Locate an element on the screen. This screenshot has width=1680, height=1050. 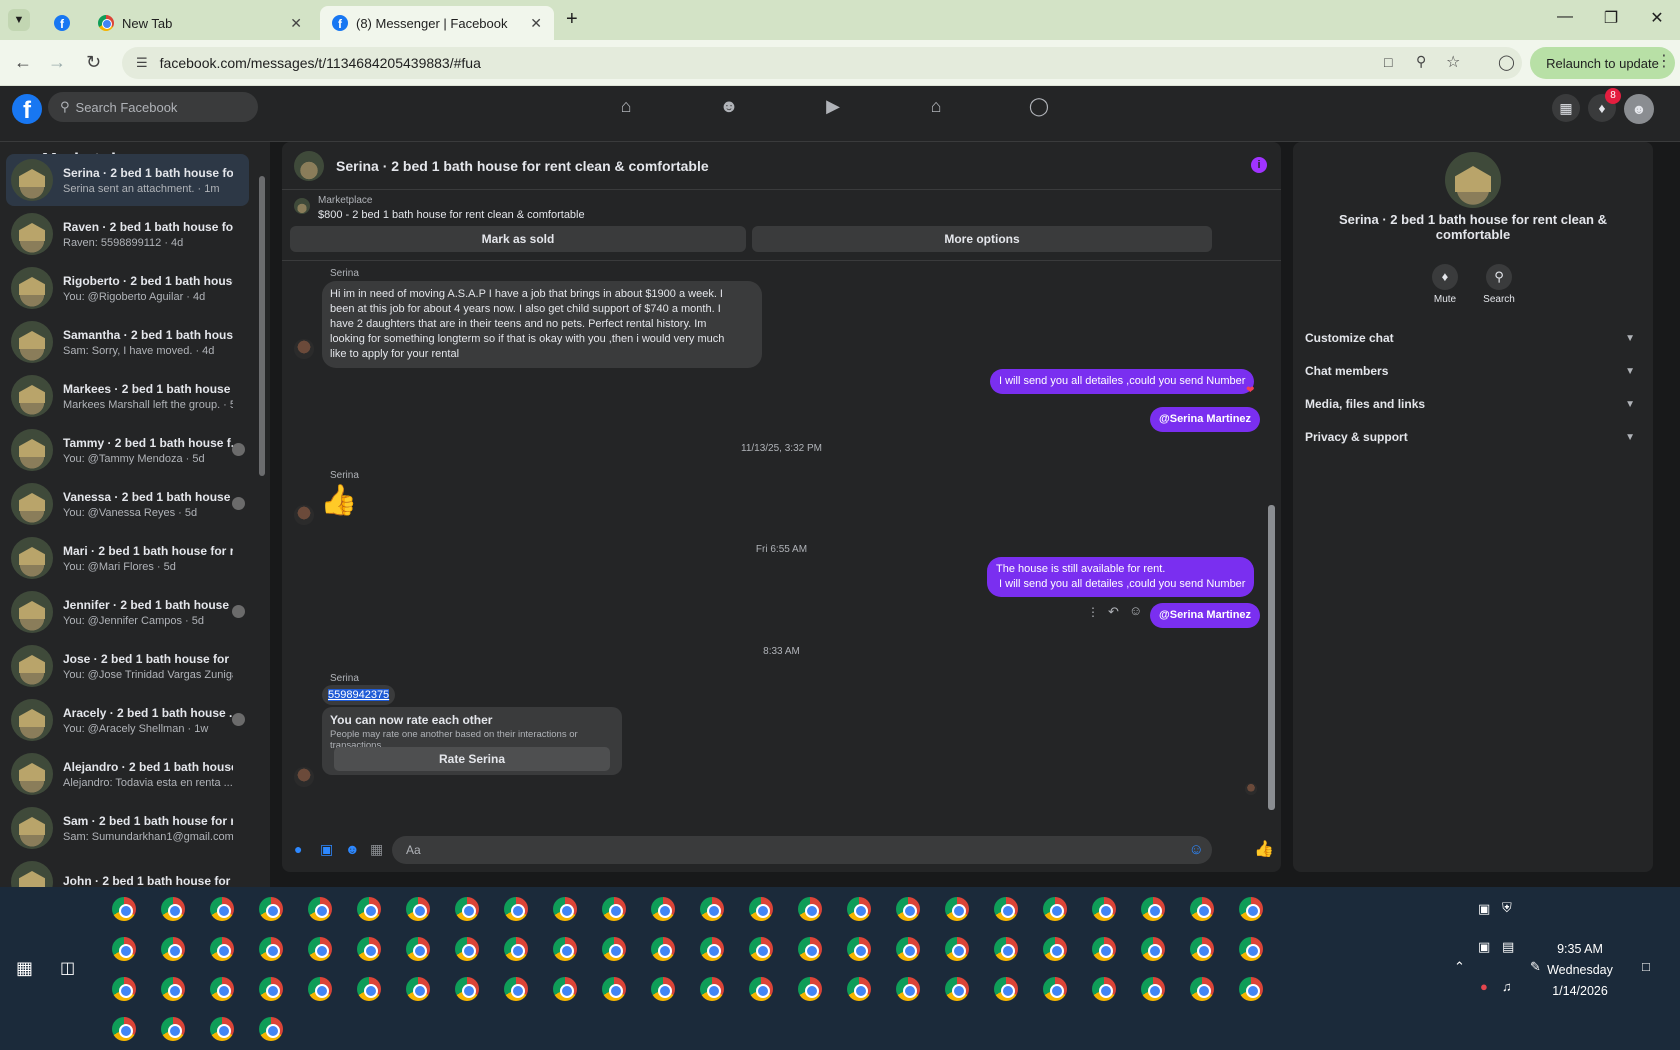
customize-chat-section: Customize chat ▼ is located at coordinates (1473, 338).